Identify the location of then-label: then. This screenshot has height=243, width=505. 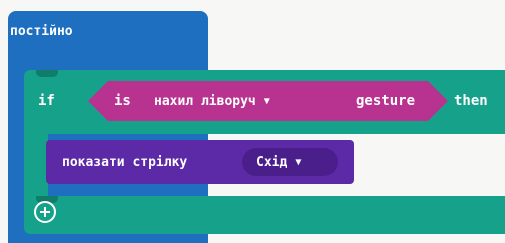
(471, 101).